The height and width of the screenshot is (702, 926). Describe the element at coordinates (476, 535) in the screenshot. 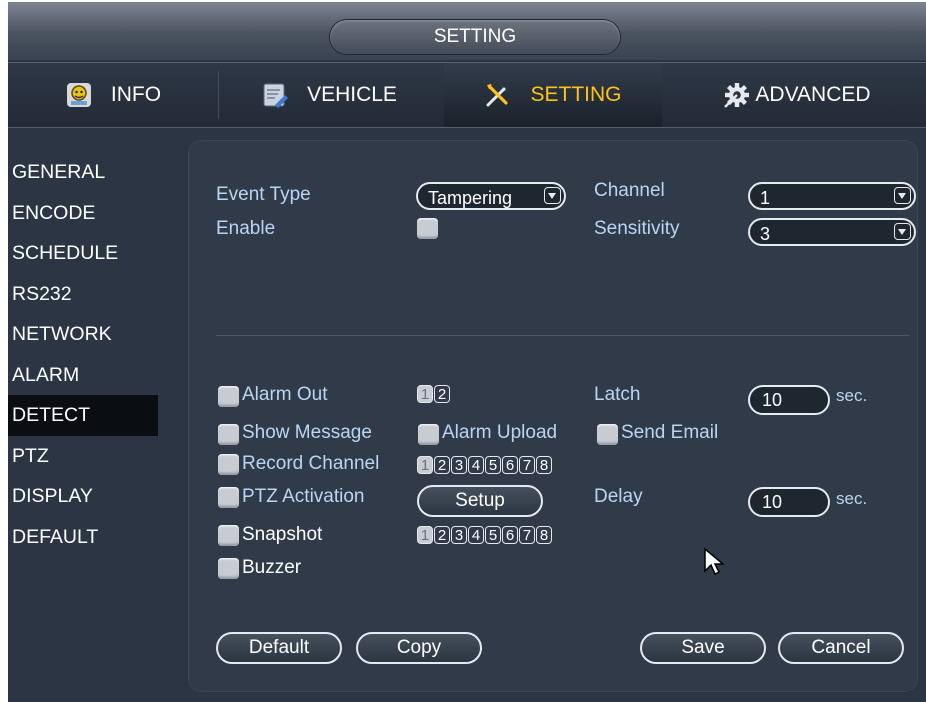

I see `snapshot-channel-4: 4` at that location.